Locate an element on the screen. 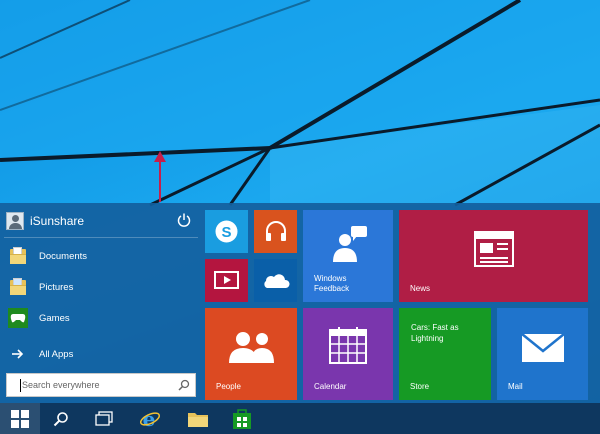 Image resolution: width=600 pixels, height=434 pixels. svg-text: e is located at coordinates (149, 419).